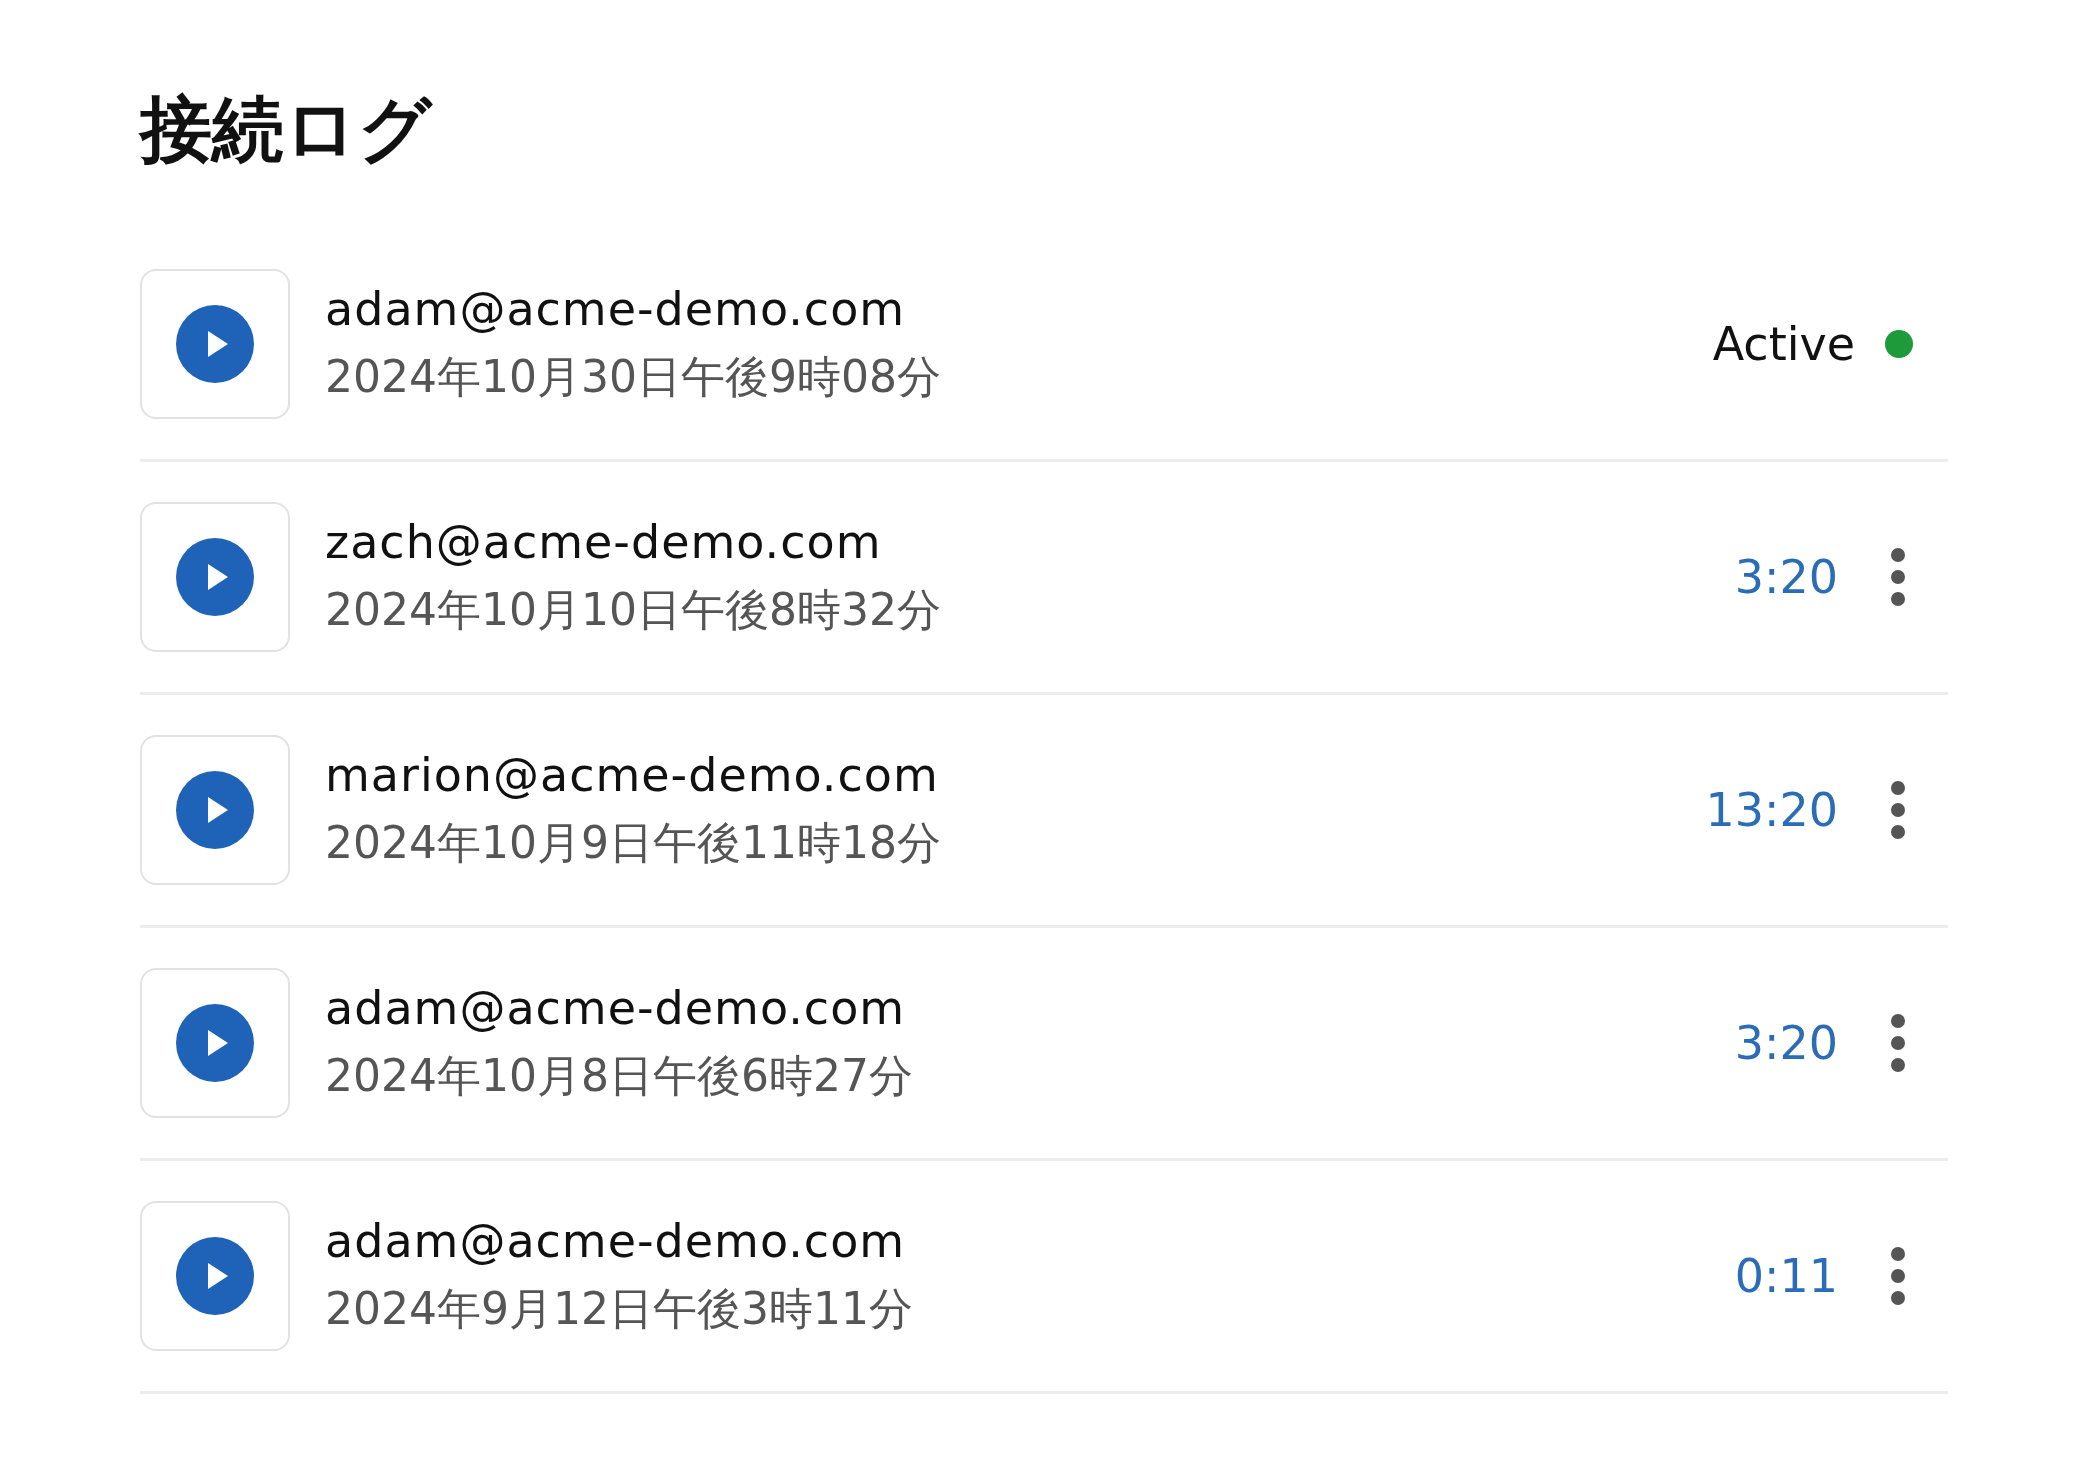 The height and width of the screenshot is (1459, 2085). I want to click on session-time: 2024年10月10日午後8時32分, so click(633, 609).